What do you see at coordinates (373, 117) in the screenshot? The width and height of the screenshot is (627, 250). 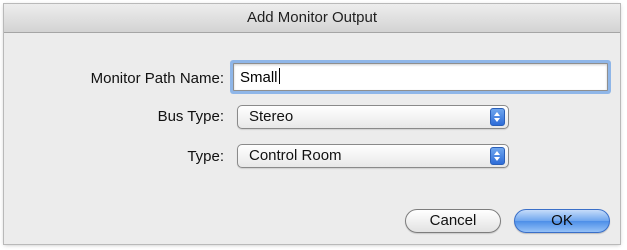 I see `bus-type-select: Stereo` at bounding box center [373, 117].